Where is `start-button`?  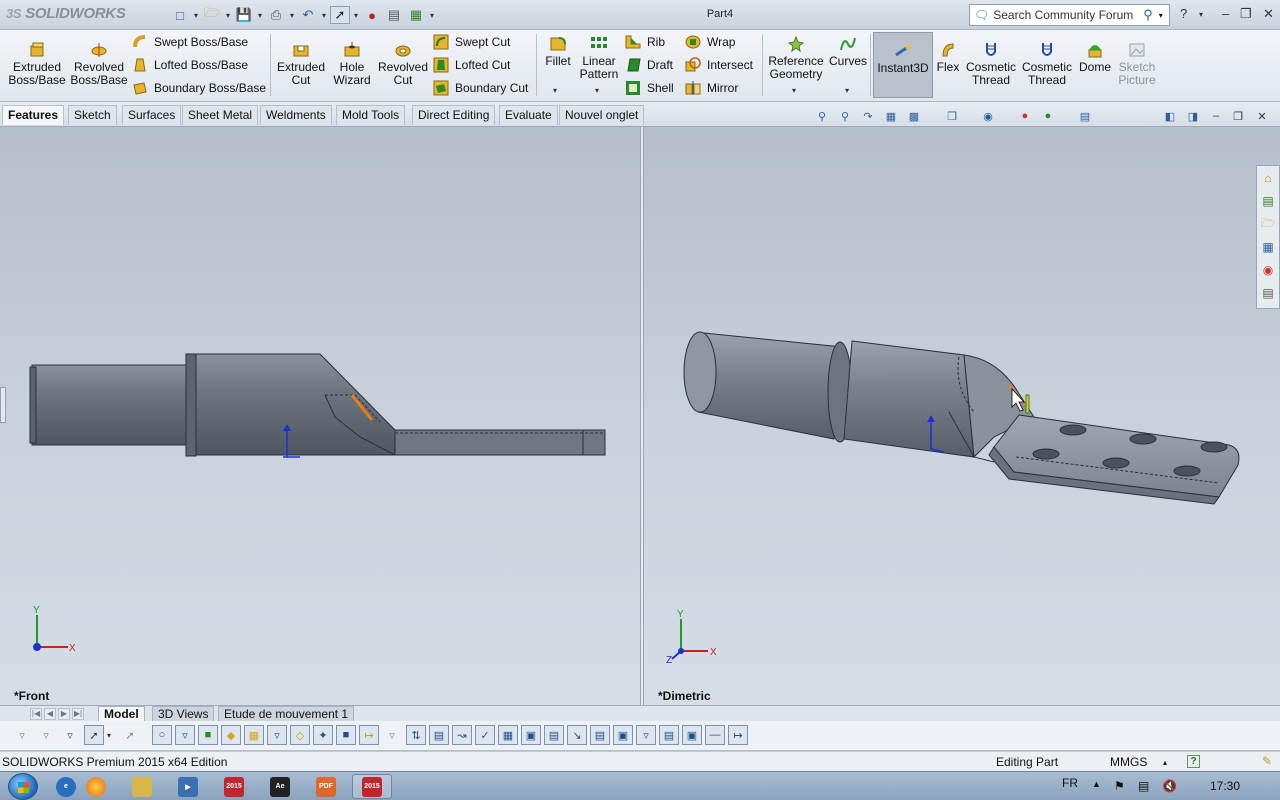
start-button is located at coordinates (23, 786).